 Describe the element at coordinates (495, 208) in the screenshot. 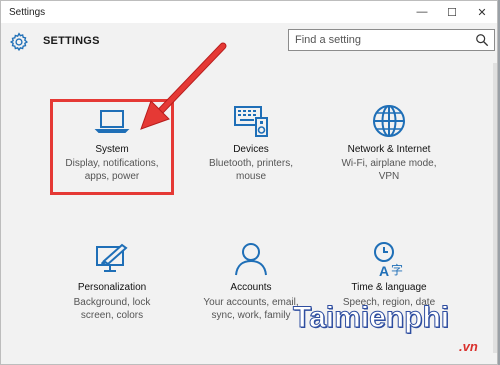

I see `scrollbar` at that location.